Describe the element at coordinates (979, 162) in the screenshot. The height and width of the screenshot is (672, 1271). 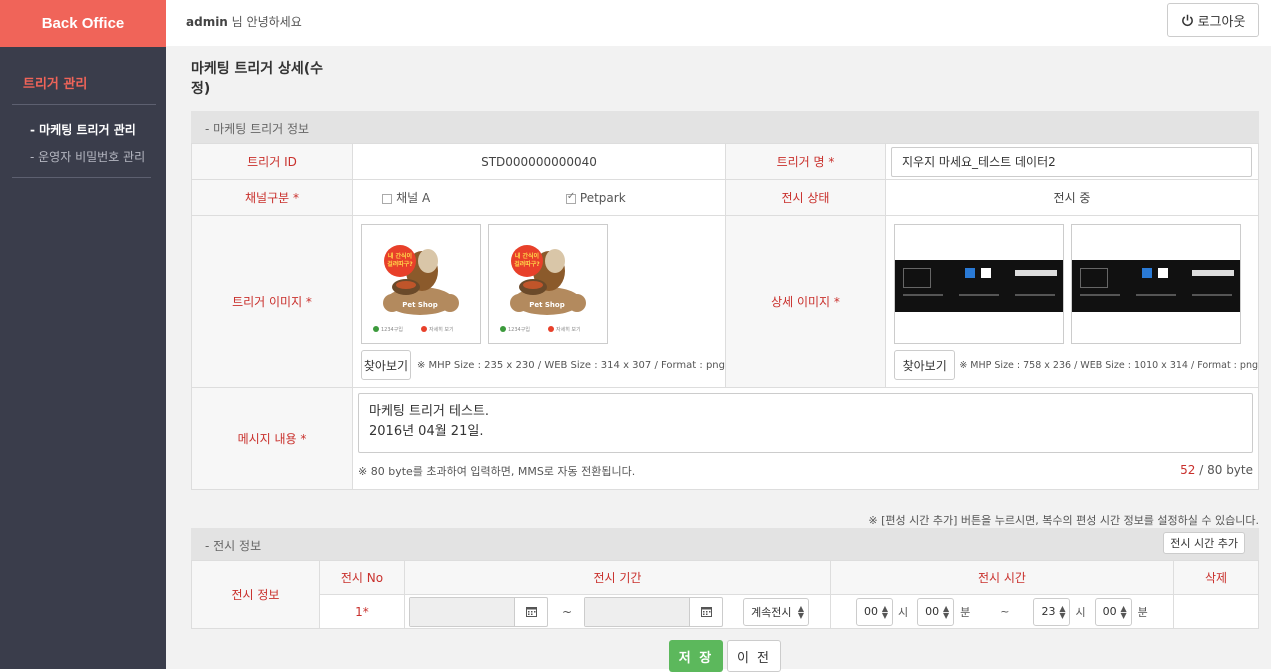
I see `trigger-name-value: 지우지 마세요_테스트 데이터2` at that location.